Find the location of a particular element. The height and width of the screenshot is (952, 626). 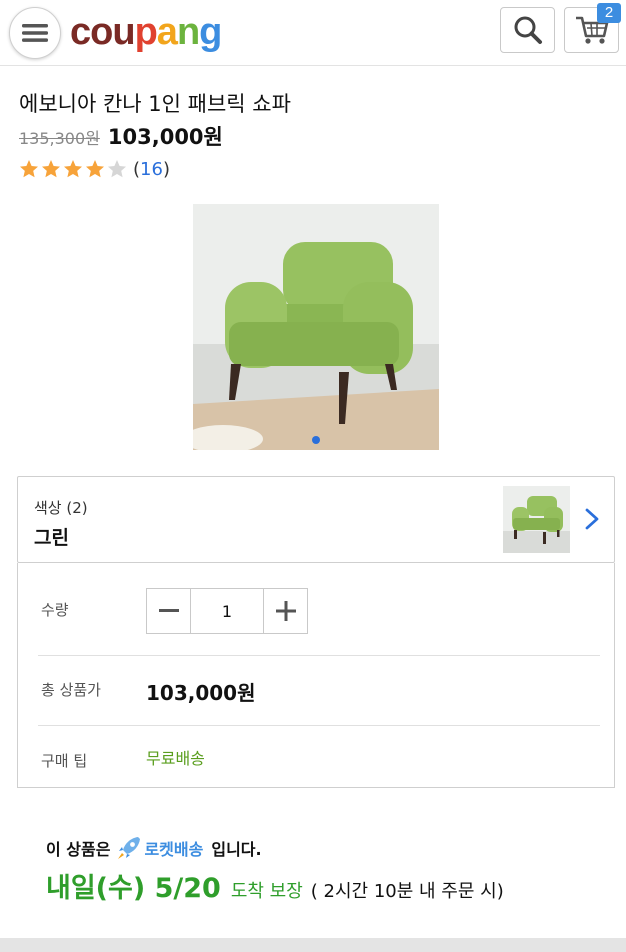

tip-row: 구매 팁 is located at coordinates (319, 757).